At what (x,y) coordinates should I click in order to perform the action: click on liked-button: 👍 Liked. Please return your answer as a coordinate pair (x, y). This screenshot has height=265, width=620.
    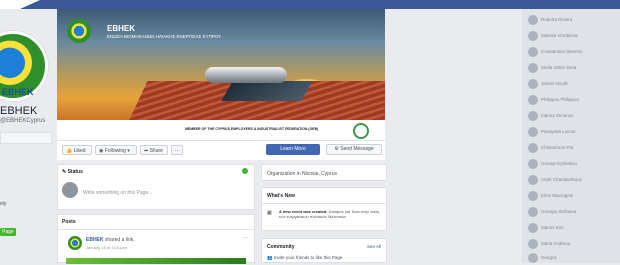
    Looking at the image, I should click on (77, 150).